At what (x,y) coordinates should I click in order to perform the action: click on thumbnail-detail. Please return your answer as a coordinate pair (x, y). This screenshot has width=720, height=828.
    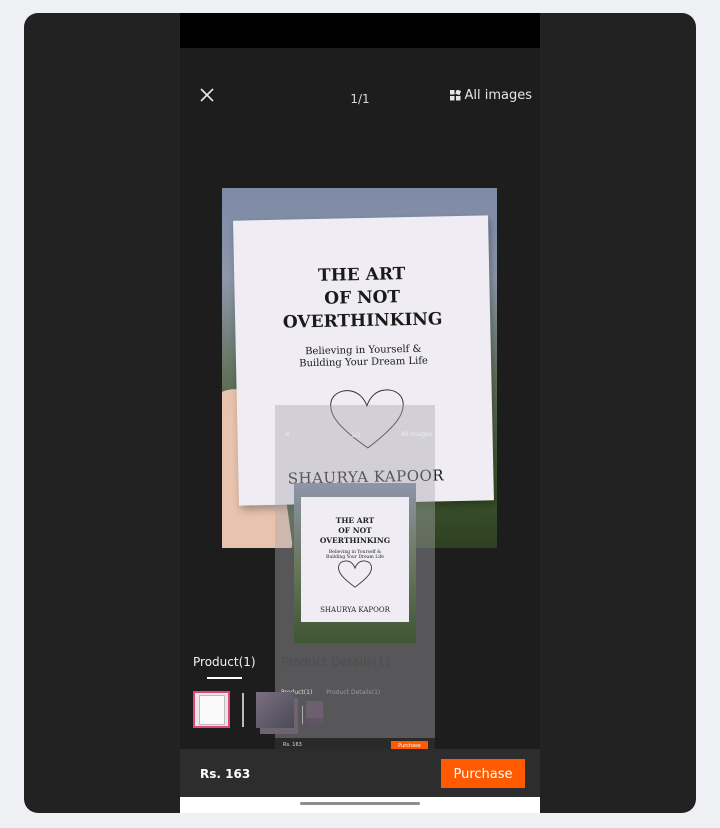
    Looking at the image, I should click on (275, 709).